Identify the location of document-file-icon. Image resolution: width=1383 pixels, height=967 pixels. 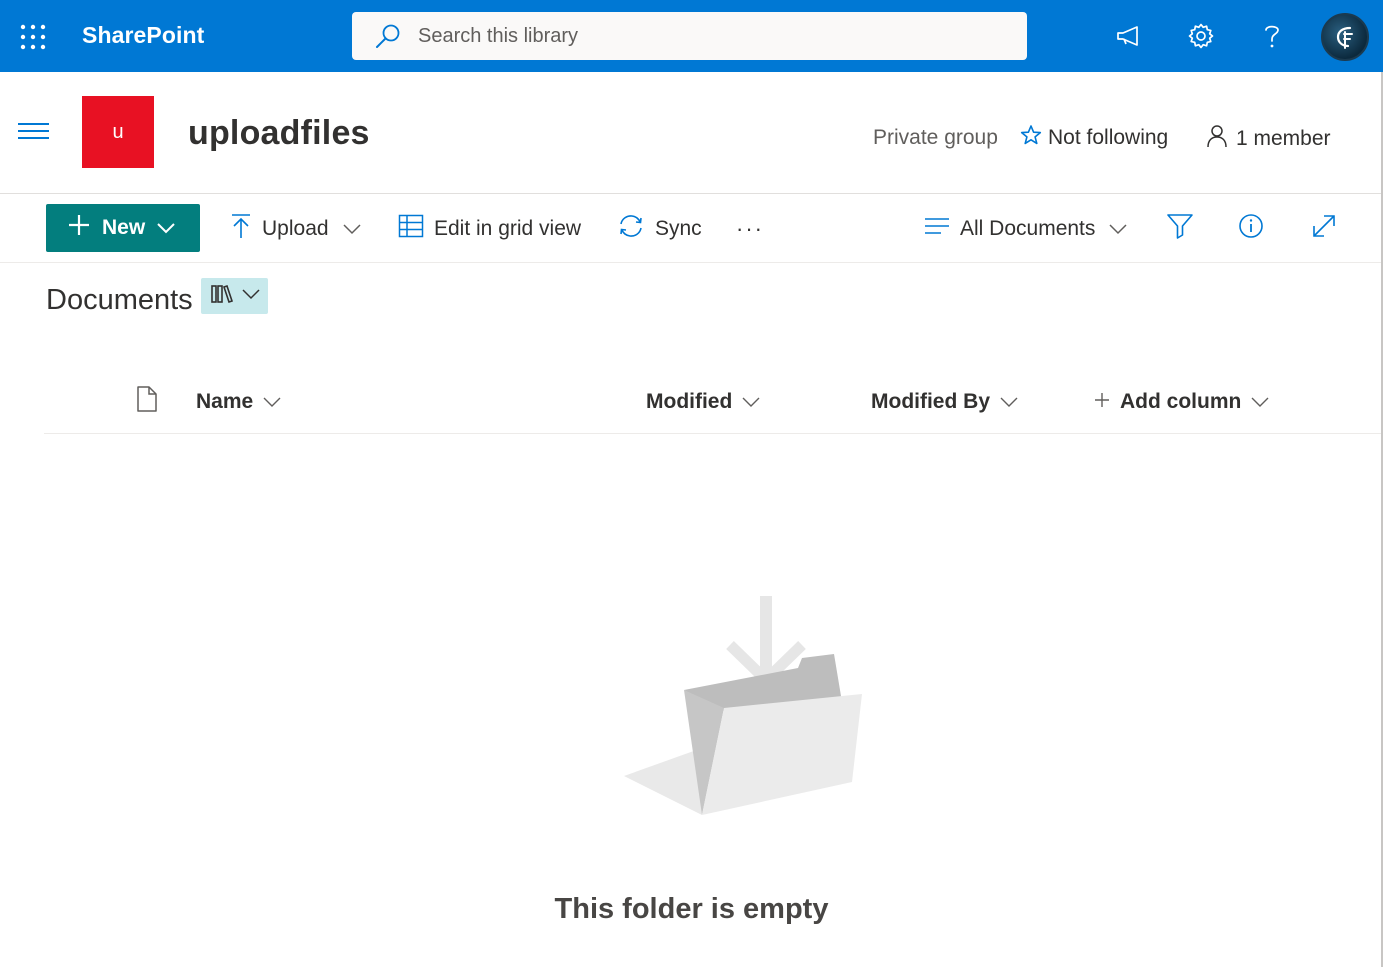
(147, 402).